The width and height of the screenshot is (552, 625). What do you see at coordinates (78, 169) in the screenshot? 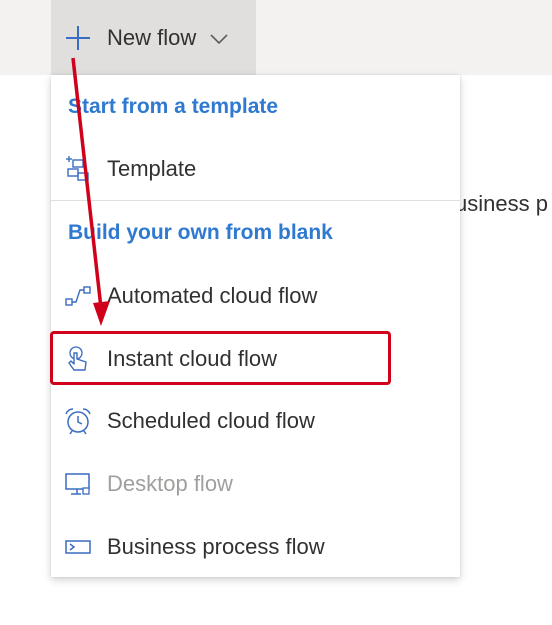
I see `template-icon` at bounding box center [78, 169].